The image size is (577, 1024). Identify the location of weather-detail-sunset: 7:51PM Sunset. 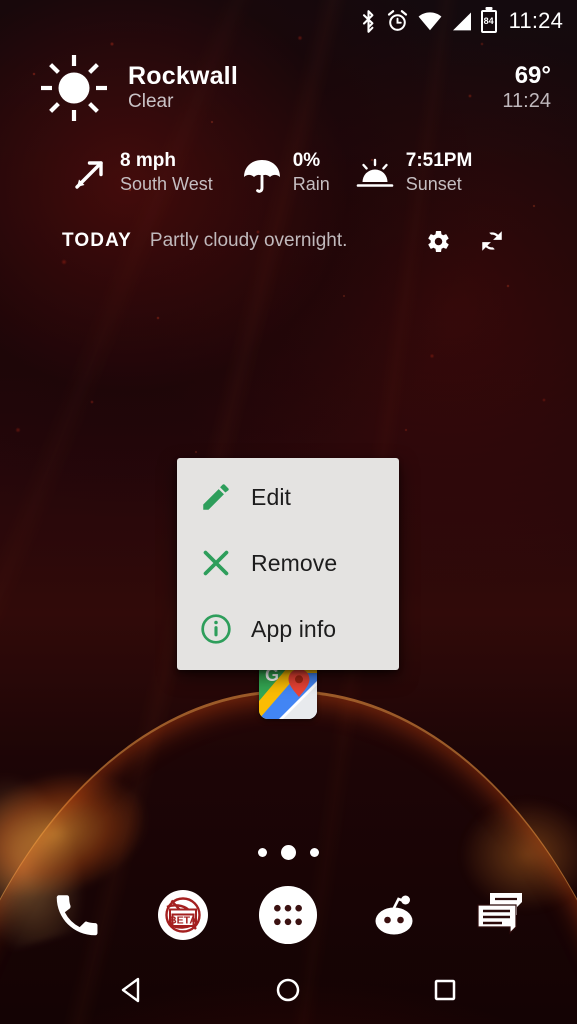
(412, 174).